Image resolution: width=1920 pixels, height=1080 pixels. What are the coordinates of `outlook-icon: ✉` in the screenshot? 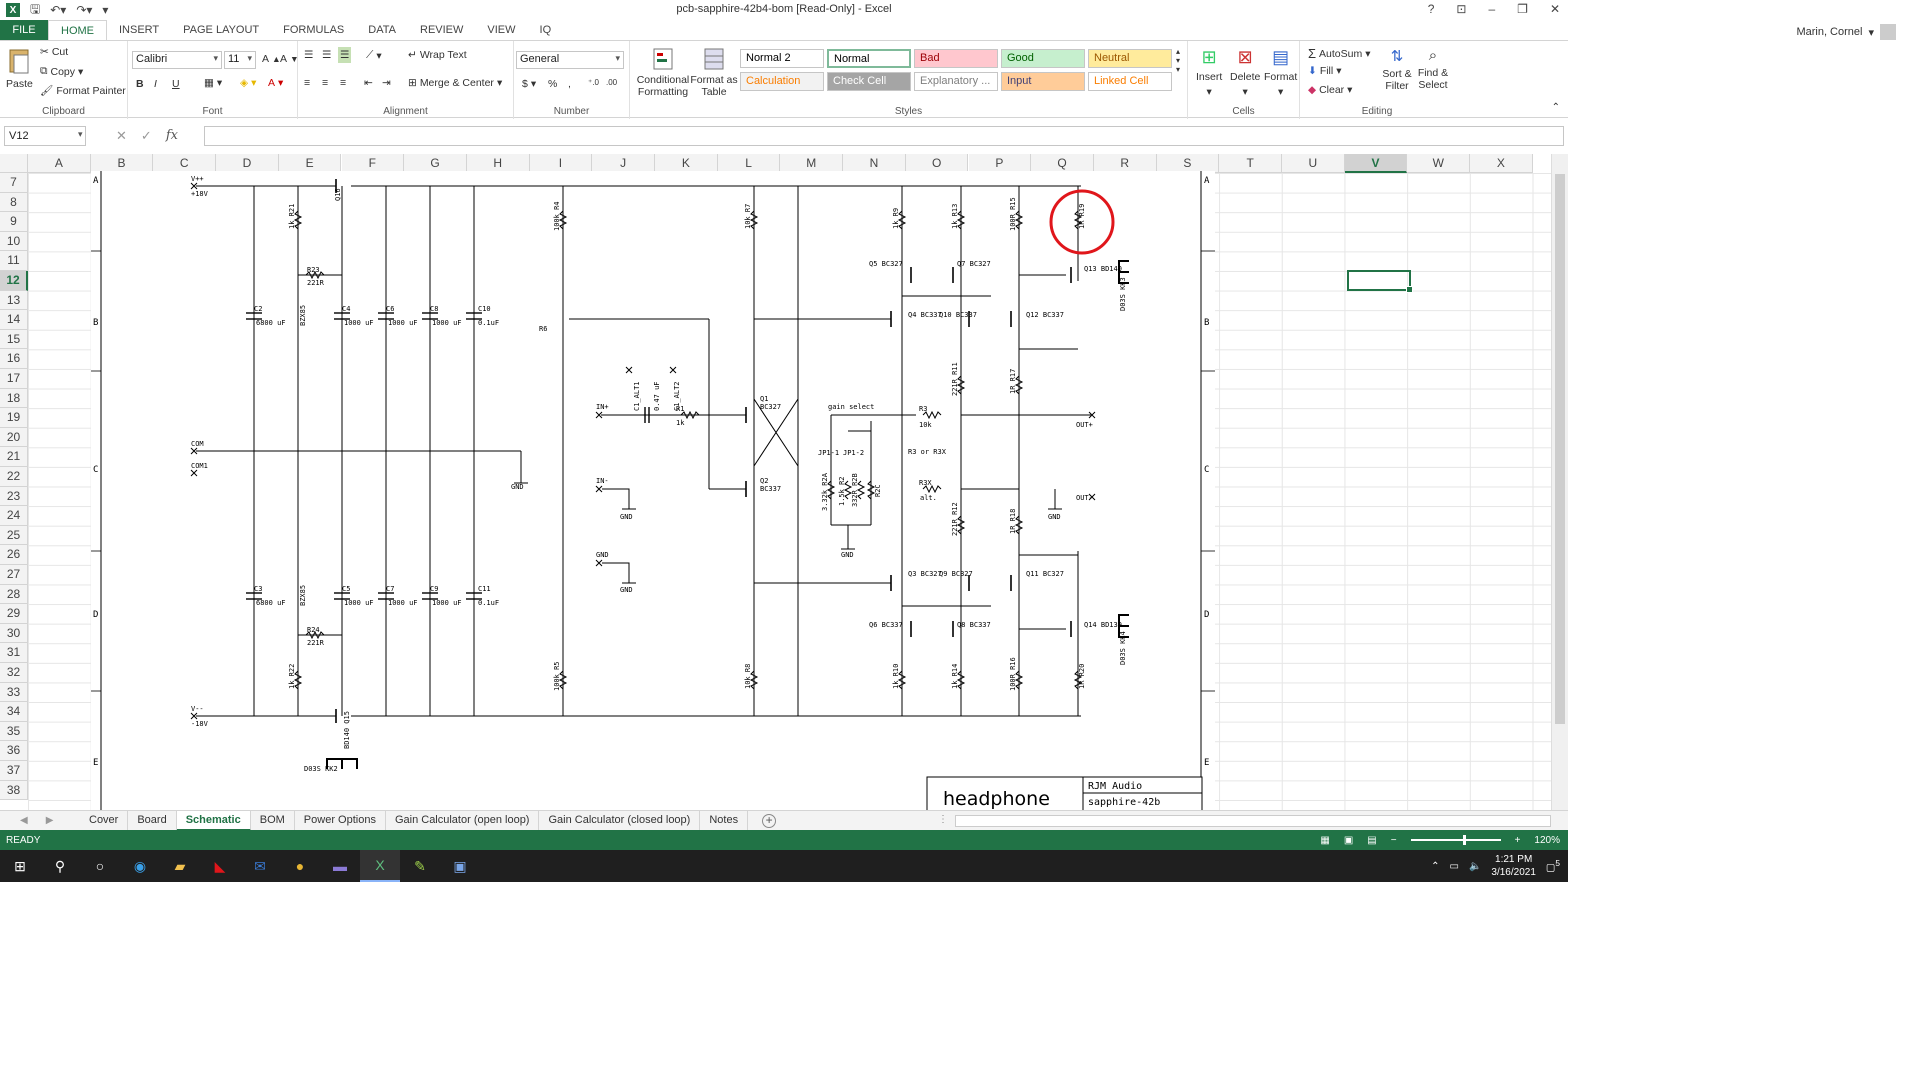 It's located at (260, 866).